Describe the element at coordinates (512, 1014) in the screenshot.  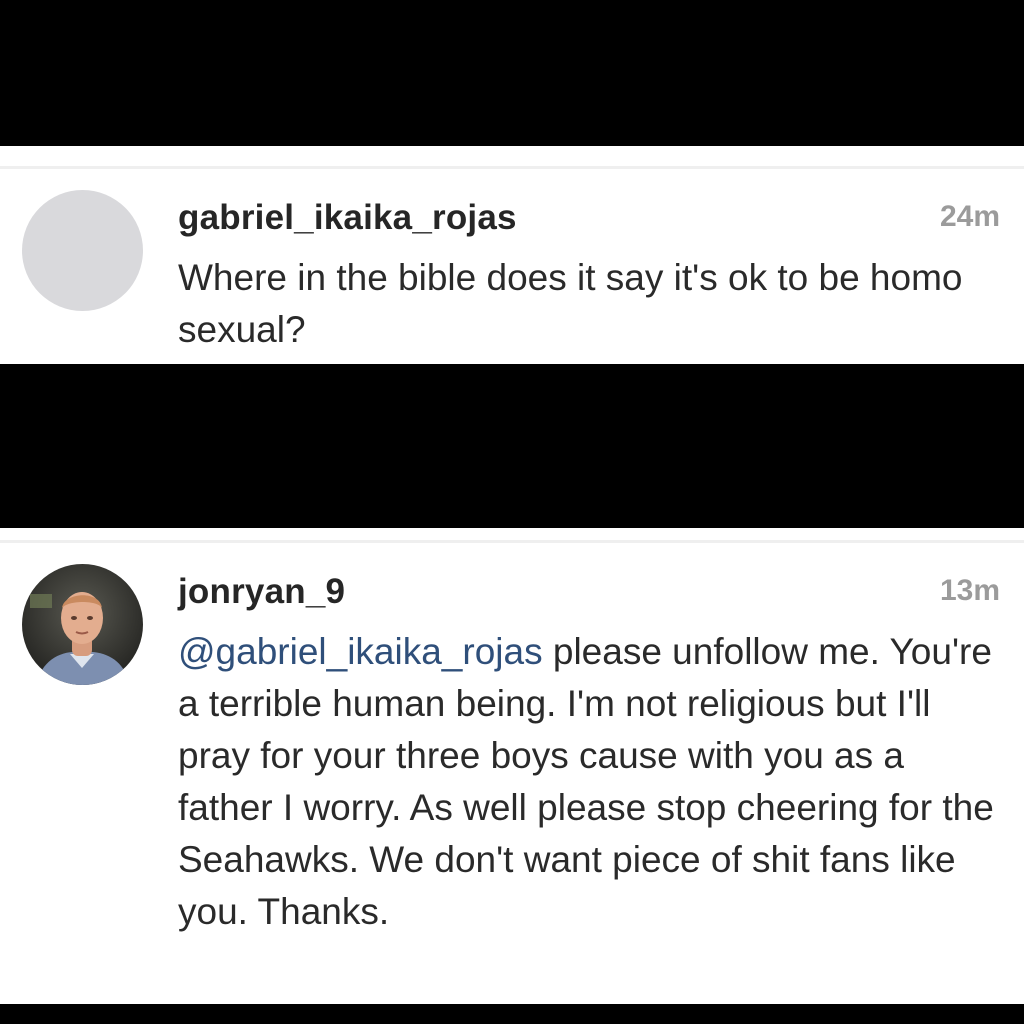
I see `bottom-redaction-band` at that location.